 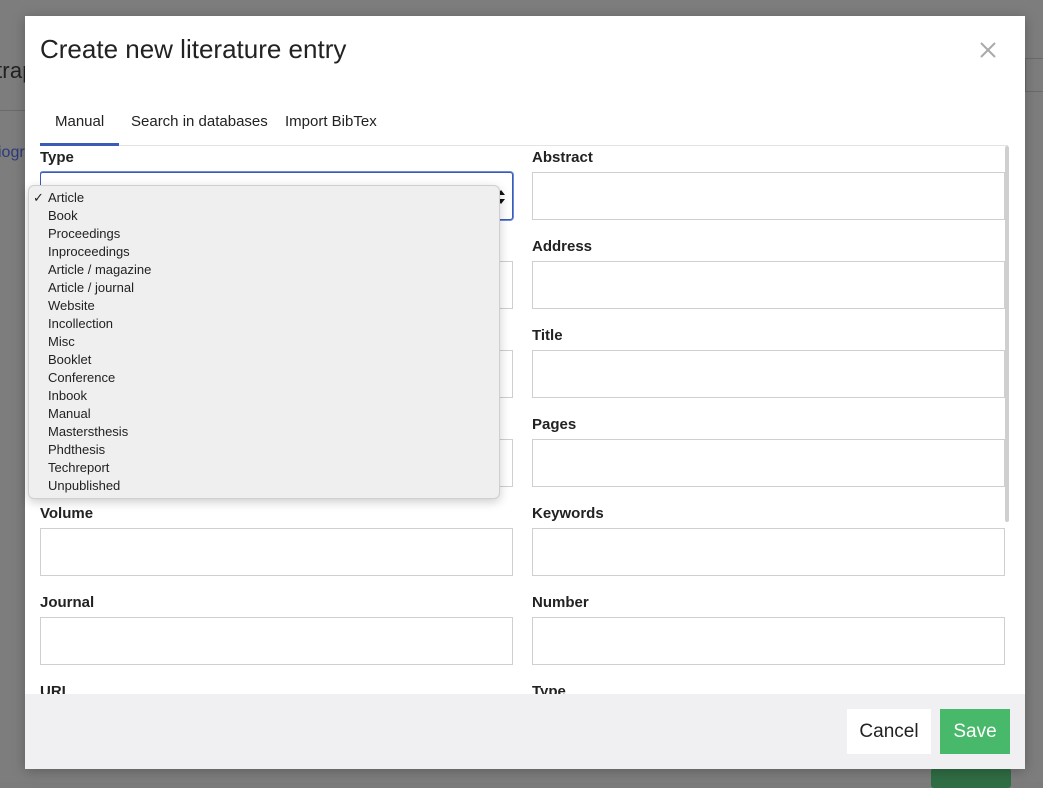 I want to click on number-field, so click(x=768, y=641).